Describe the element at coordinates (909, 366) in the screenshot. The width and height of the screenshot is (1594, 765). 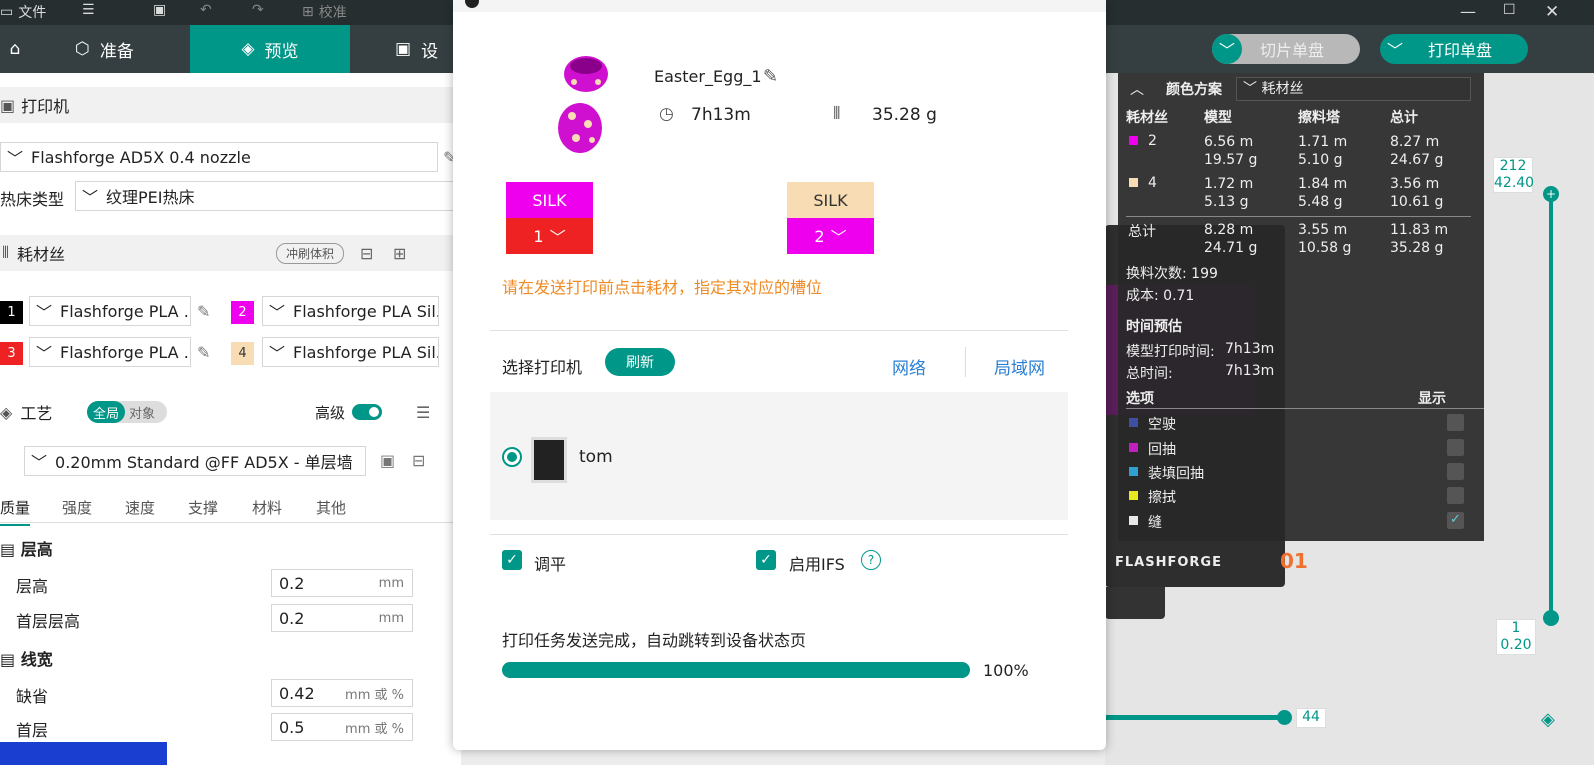
I see `network-tab: 网络` at that location.